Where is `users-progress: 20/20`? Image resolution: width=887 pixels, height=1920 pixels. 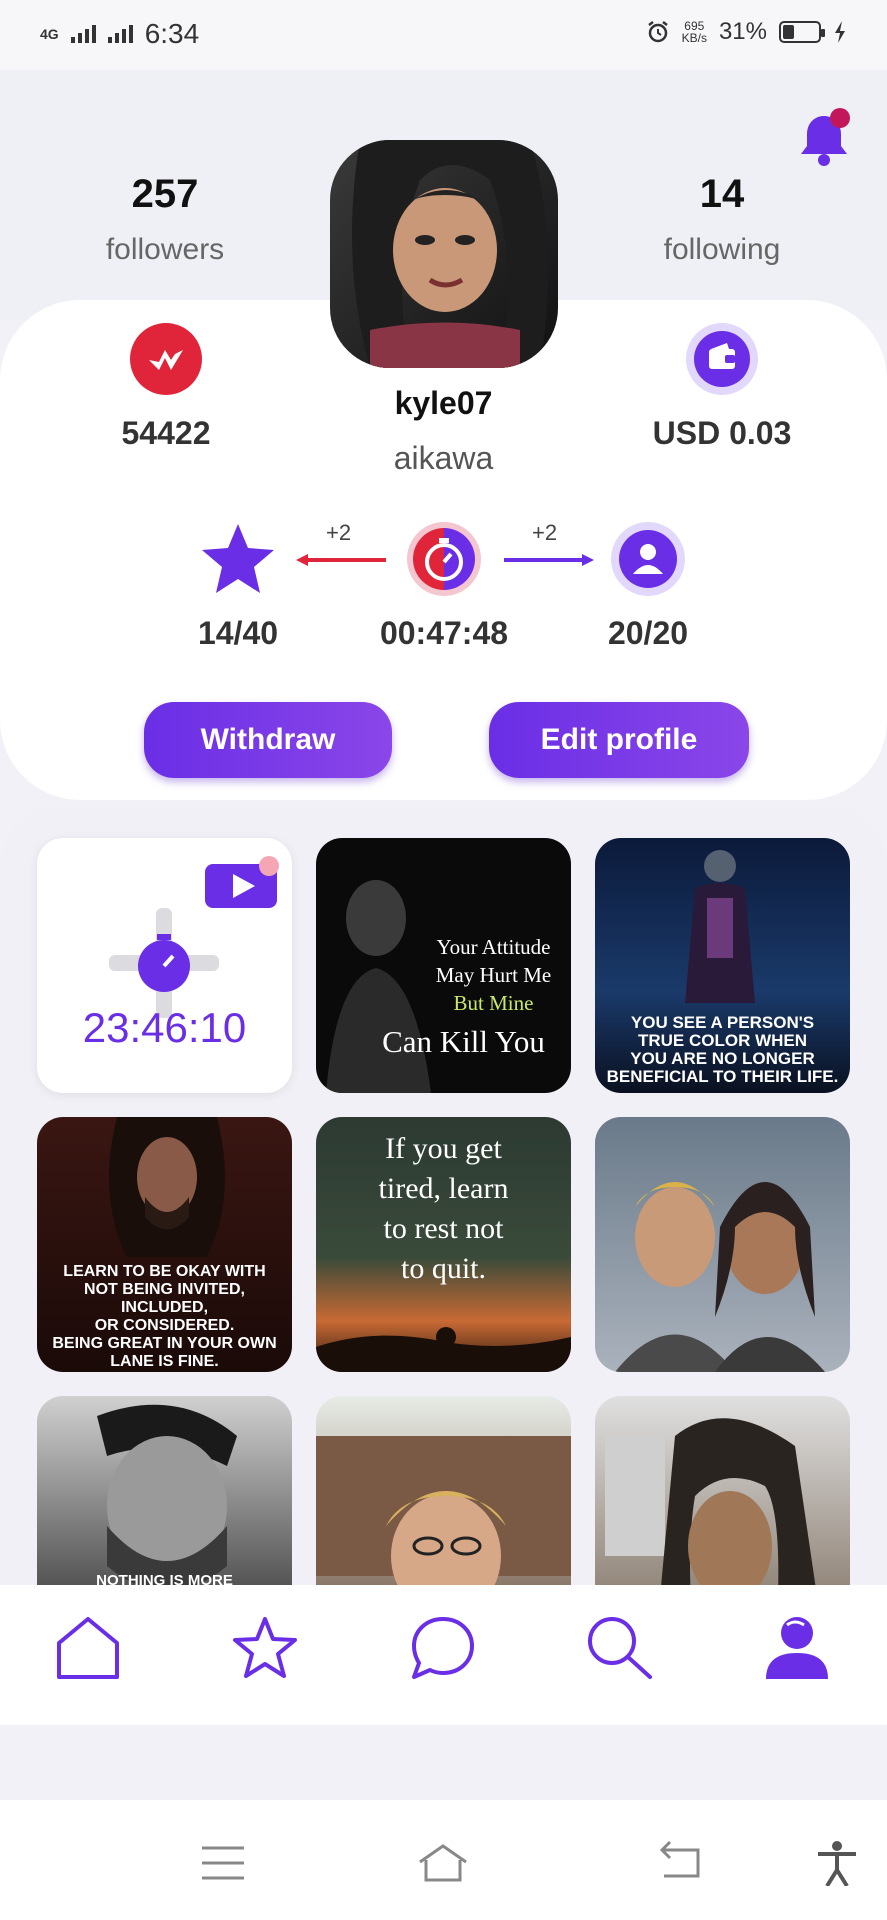 users-progress: 20/20 is located at coordinates (648, 586).